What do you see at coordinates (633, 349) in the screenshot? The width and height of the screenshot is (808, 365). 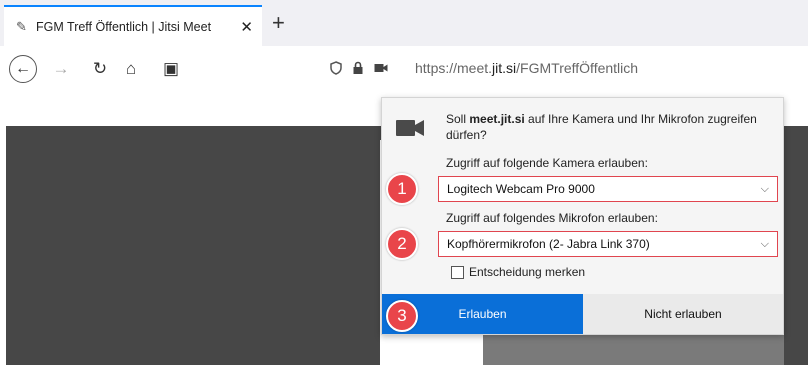 I see `video-tile` at bounding box center [633, 349].